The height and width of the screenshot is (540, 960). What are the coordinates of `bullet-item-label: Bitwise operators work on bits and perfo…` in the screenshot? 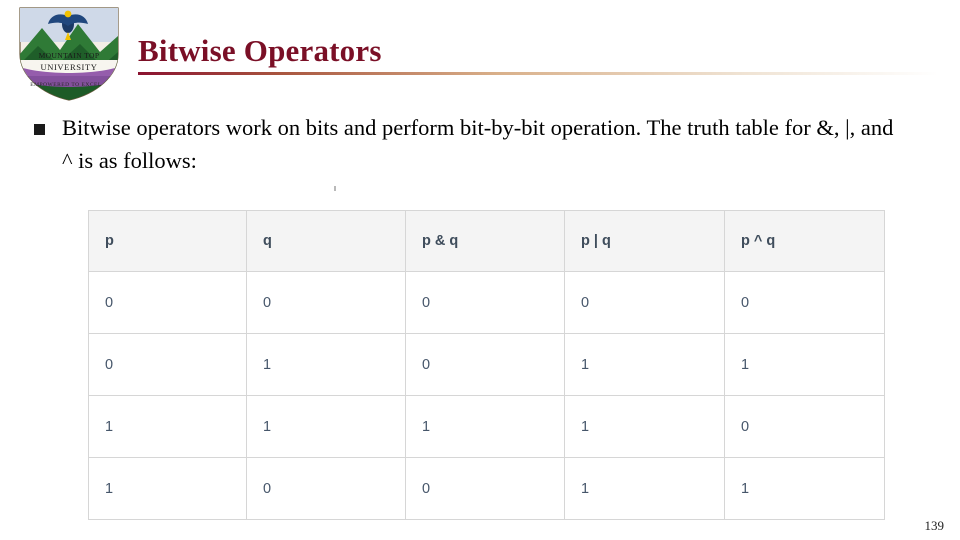 It's located at (478, 144).